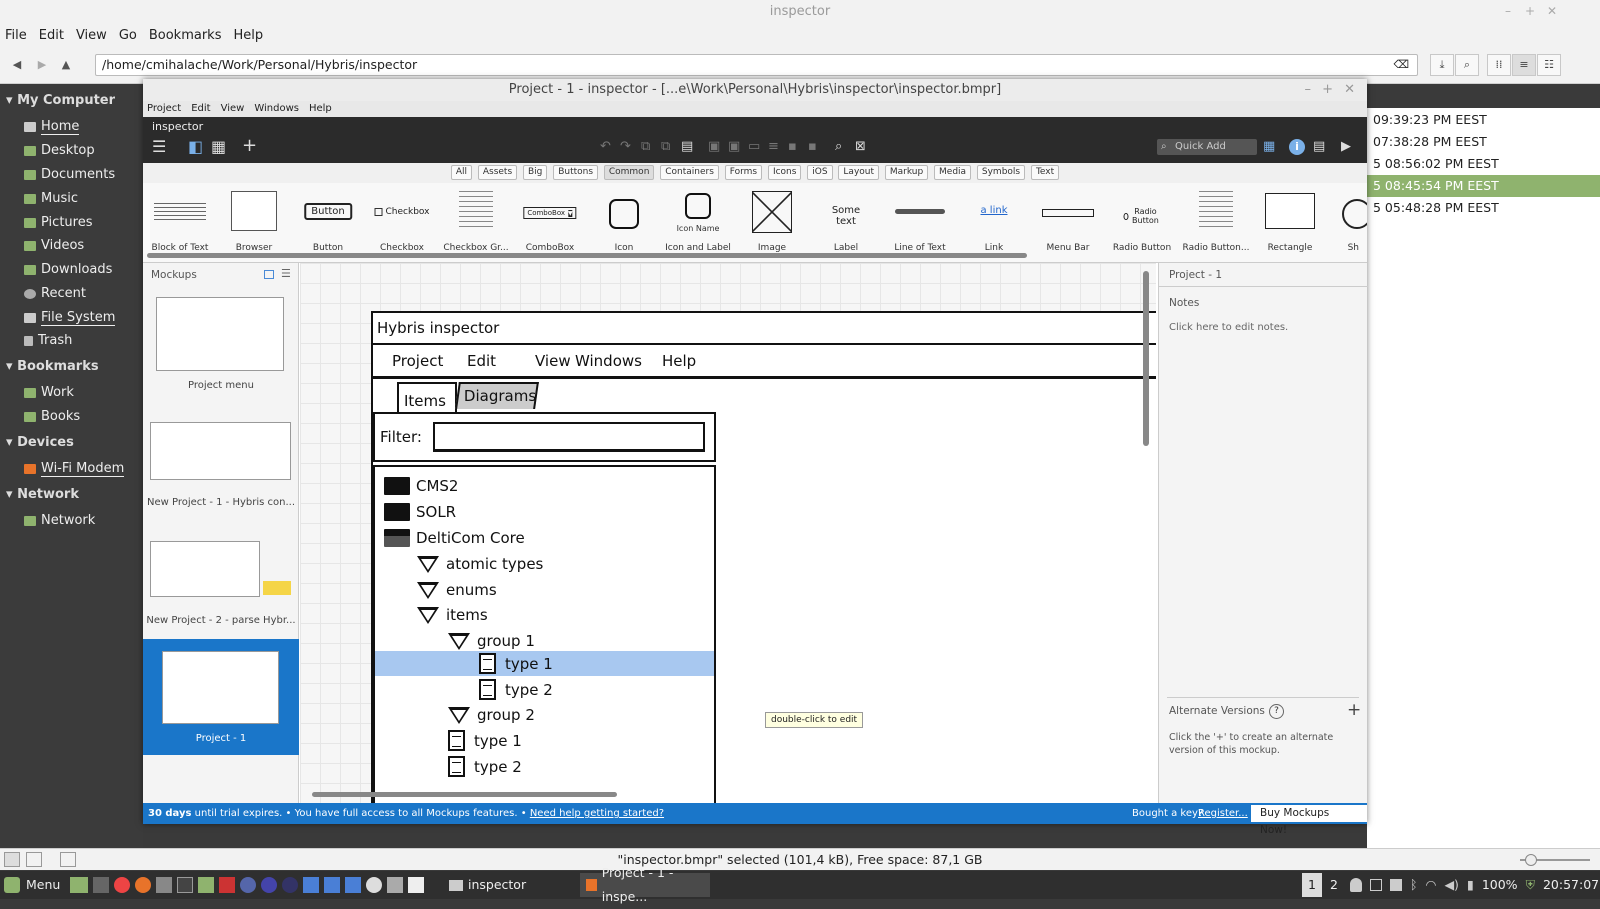 This screenshot has height=909, width=1600. What do you see at coordinates (1290, 222) in the screenshot?
I see `library-item-rectangle: Rectangle` at bounding box center [1290, 222].